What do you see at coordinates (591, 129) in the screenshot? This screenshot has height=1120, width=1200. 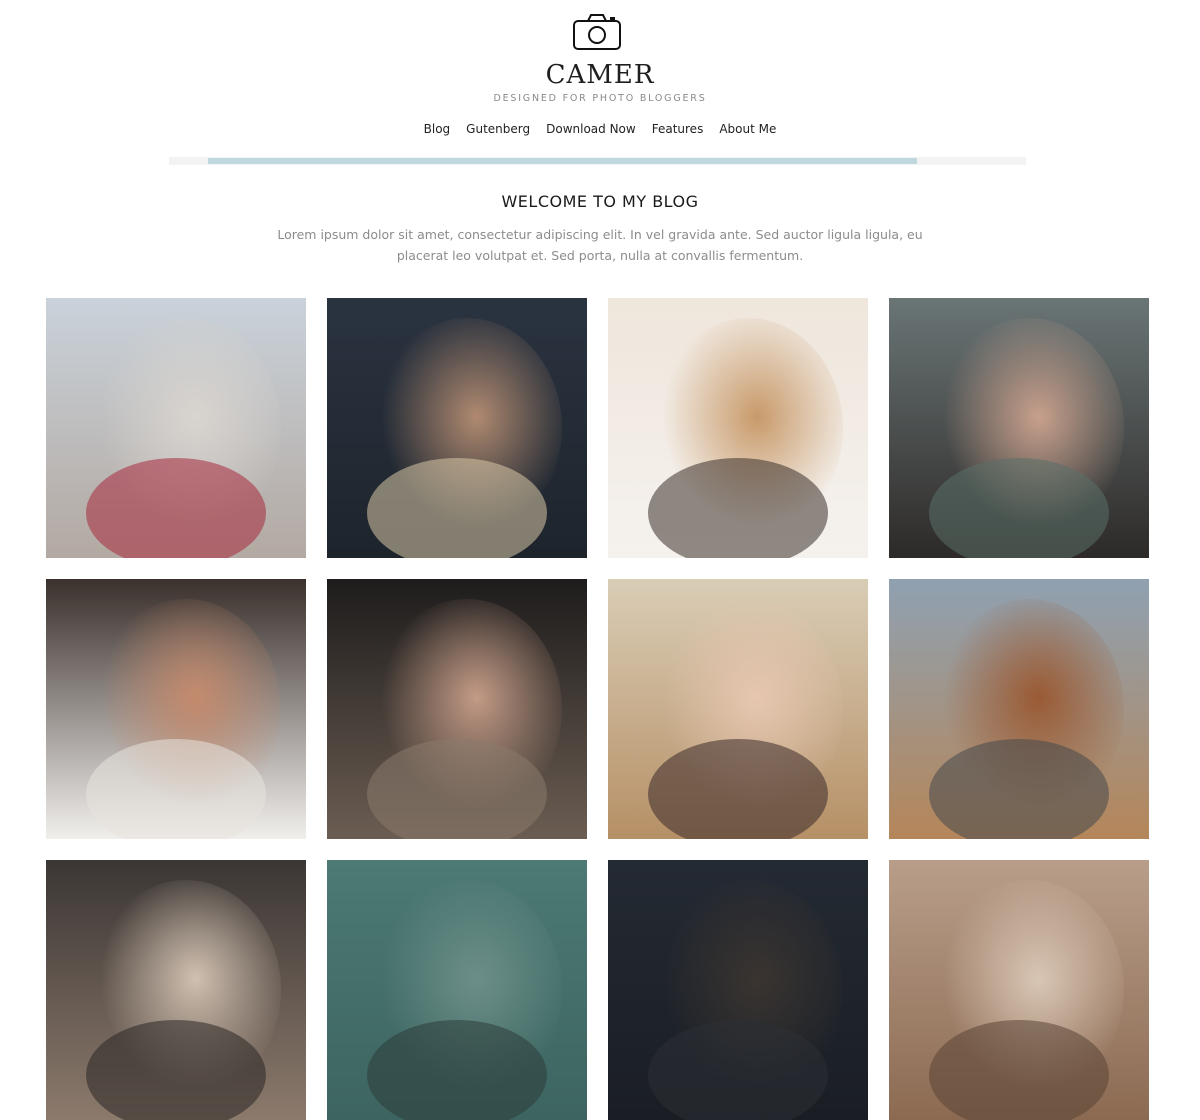 I see `nav-item-download-now: Download Now` at bounding box center [591, 129].